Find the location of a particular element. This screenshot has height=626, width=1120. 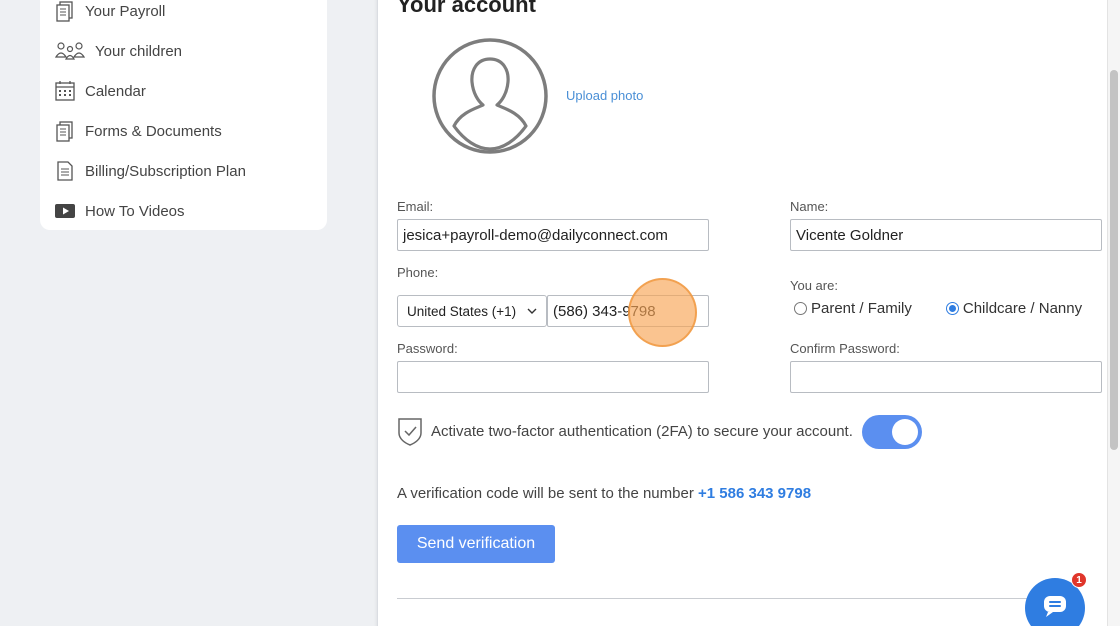

chevron-down-icon is located at coordinates (532, 311).